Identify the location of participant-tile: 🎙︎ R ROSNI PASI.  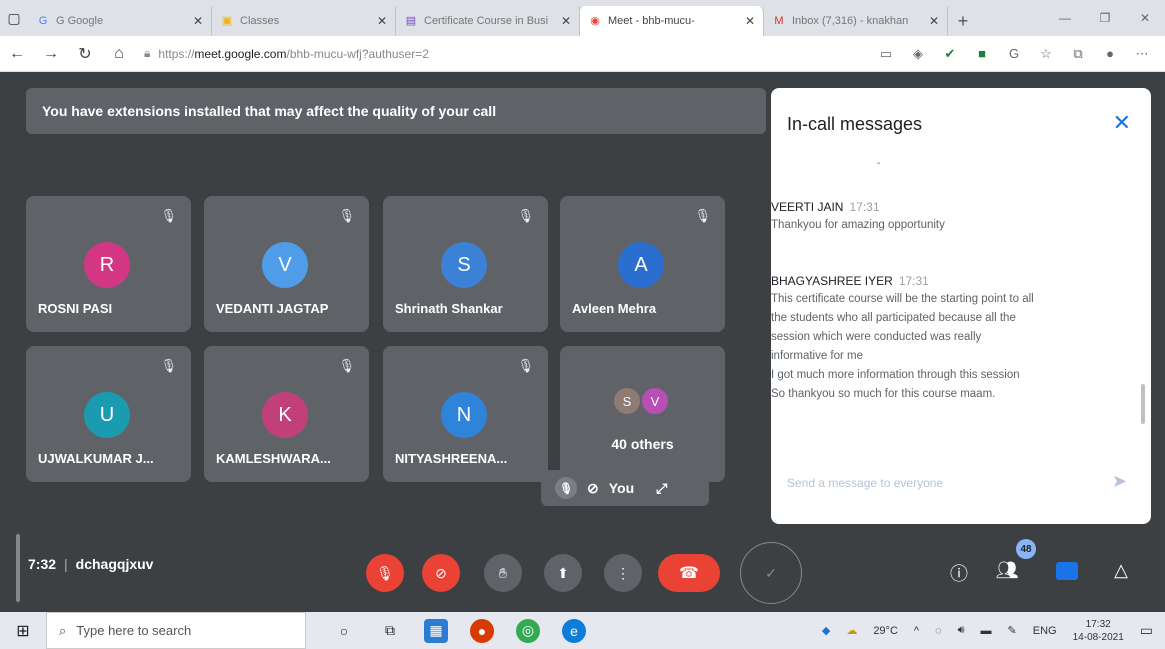
(108, 264).